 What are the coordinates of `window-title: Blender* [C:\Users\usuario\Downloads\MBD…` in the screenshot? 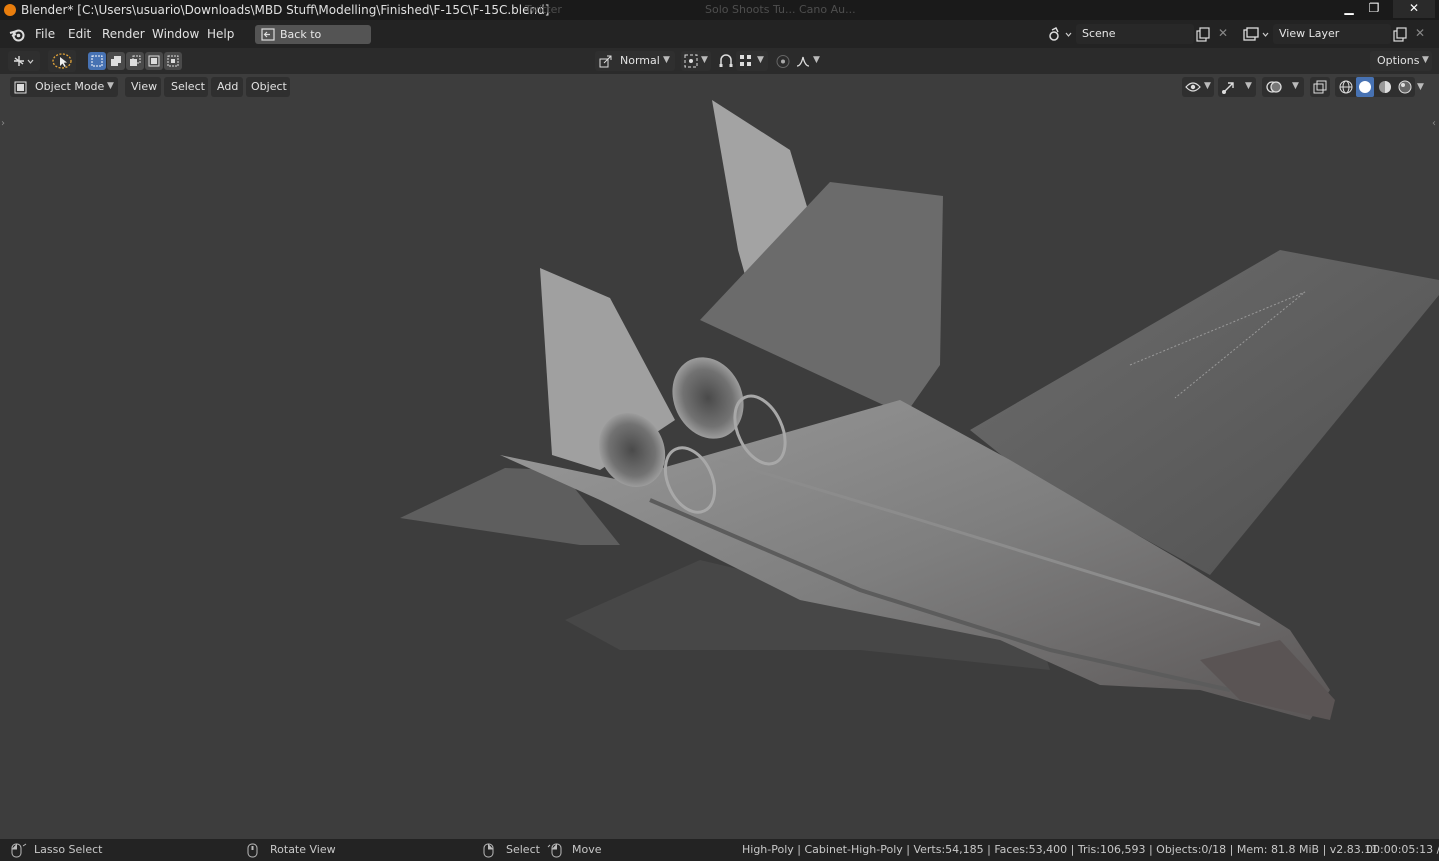 It's located at (285, 10).